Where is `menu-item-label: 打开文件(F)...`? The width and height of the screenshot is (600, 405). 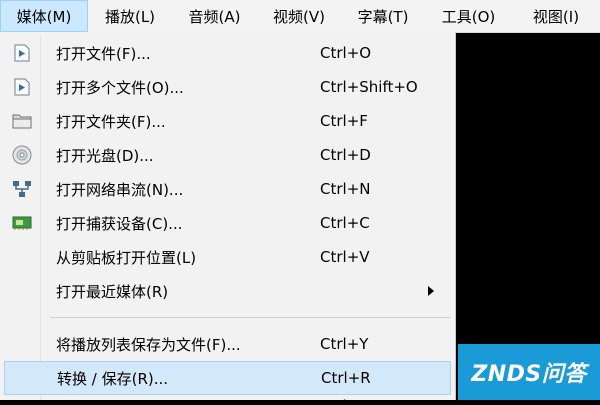 menu-item-label: 打开文件(F)... is located at coordinates (103, 53).